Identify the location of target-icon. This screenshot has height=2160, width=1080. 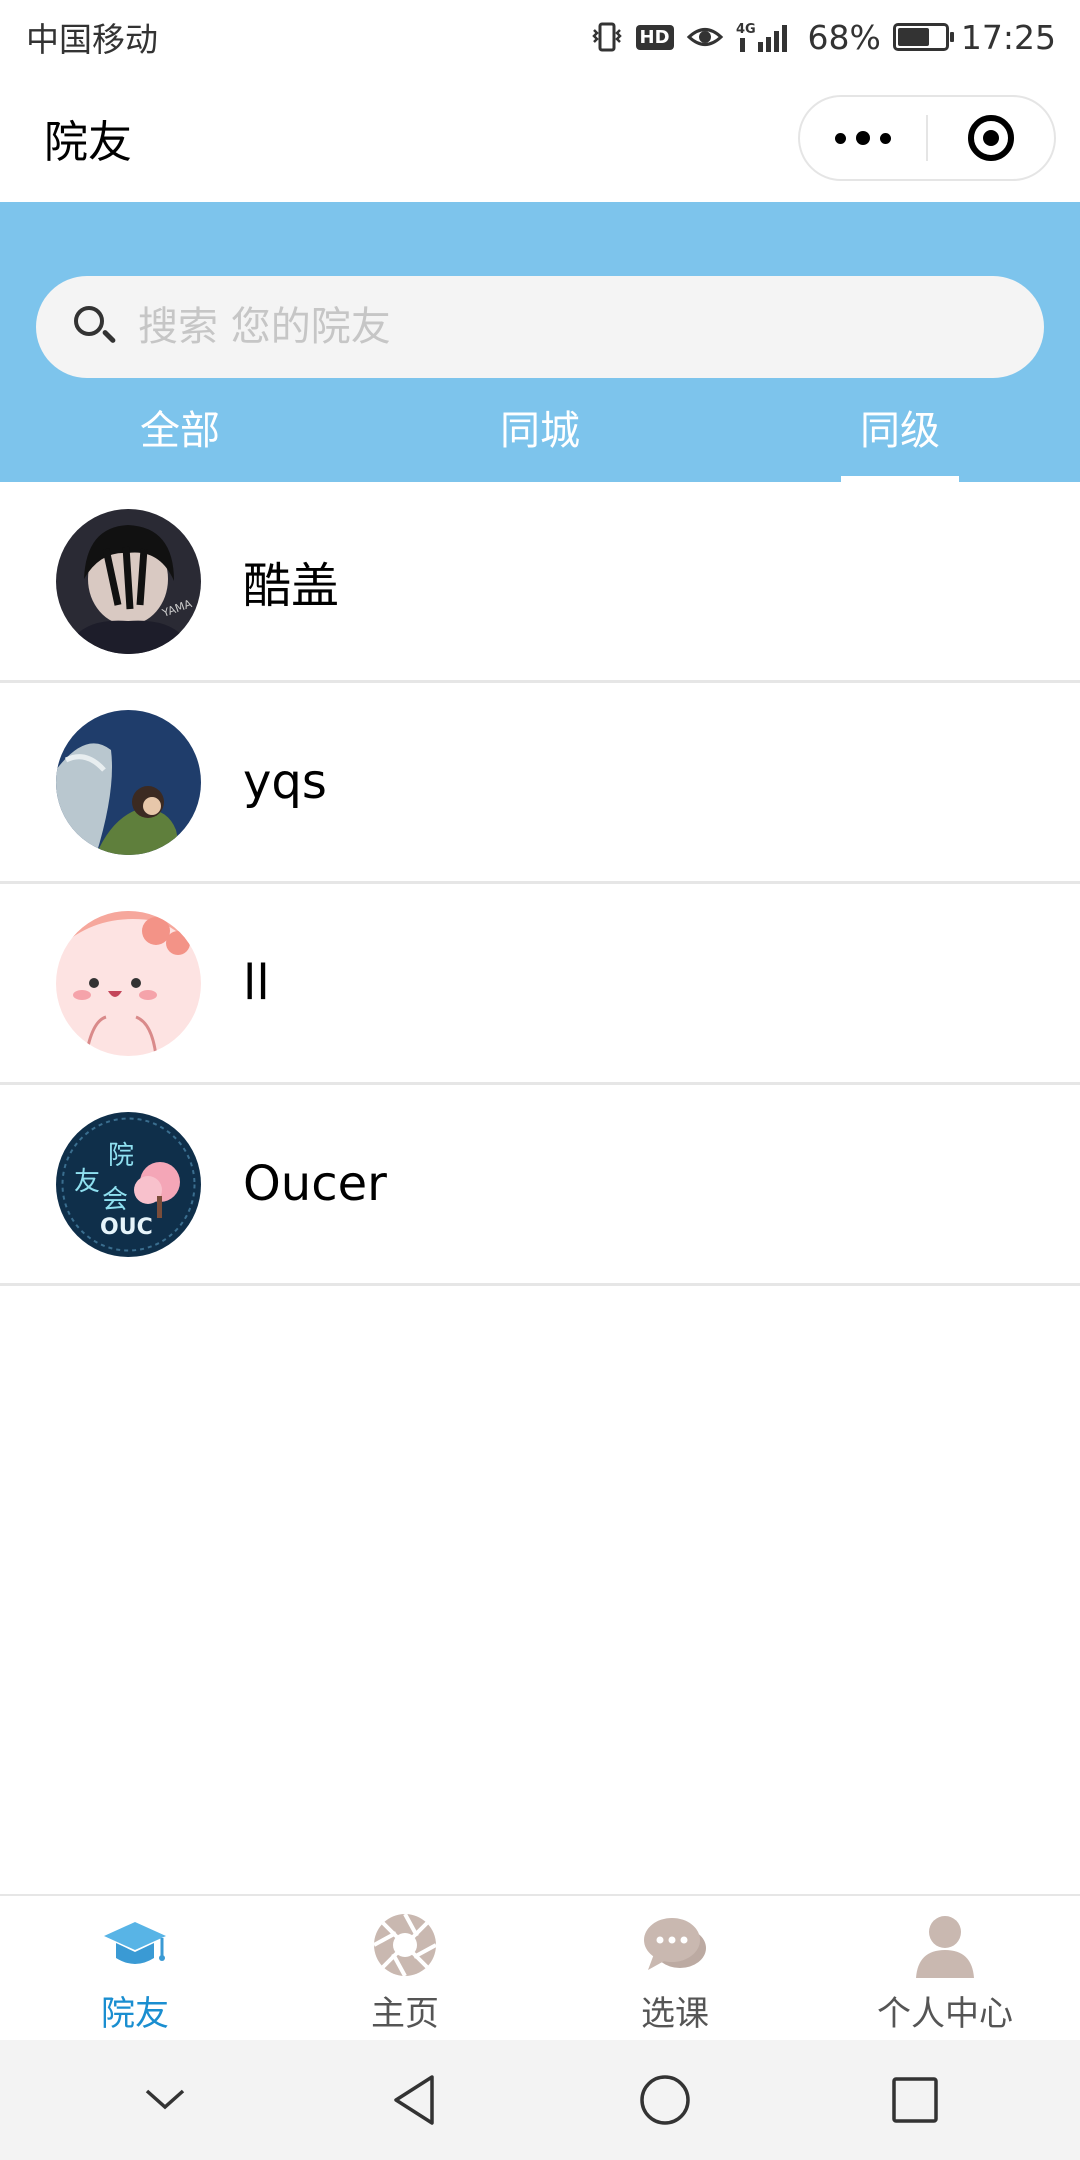
(991, 138).